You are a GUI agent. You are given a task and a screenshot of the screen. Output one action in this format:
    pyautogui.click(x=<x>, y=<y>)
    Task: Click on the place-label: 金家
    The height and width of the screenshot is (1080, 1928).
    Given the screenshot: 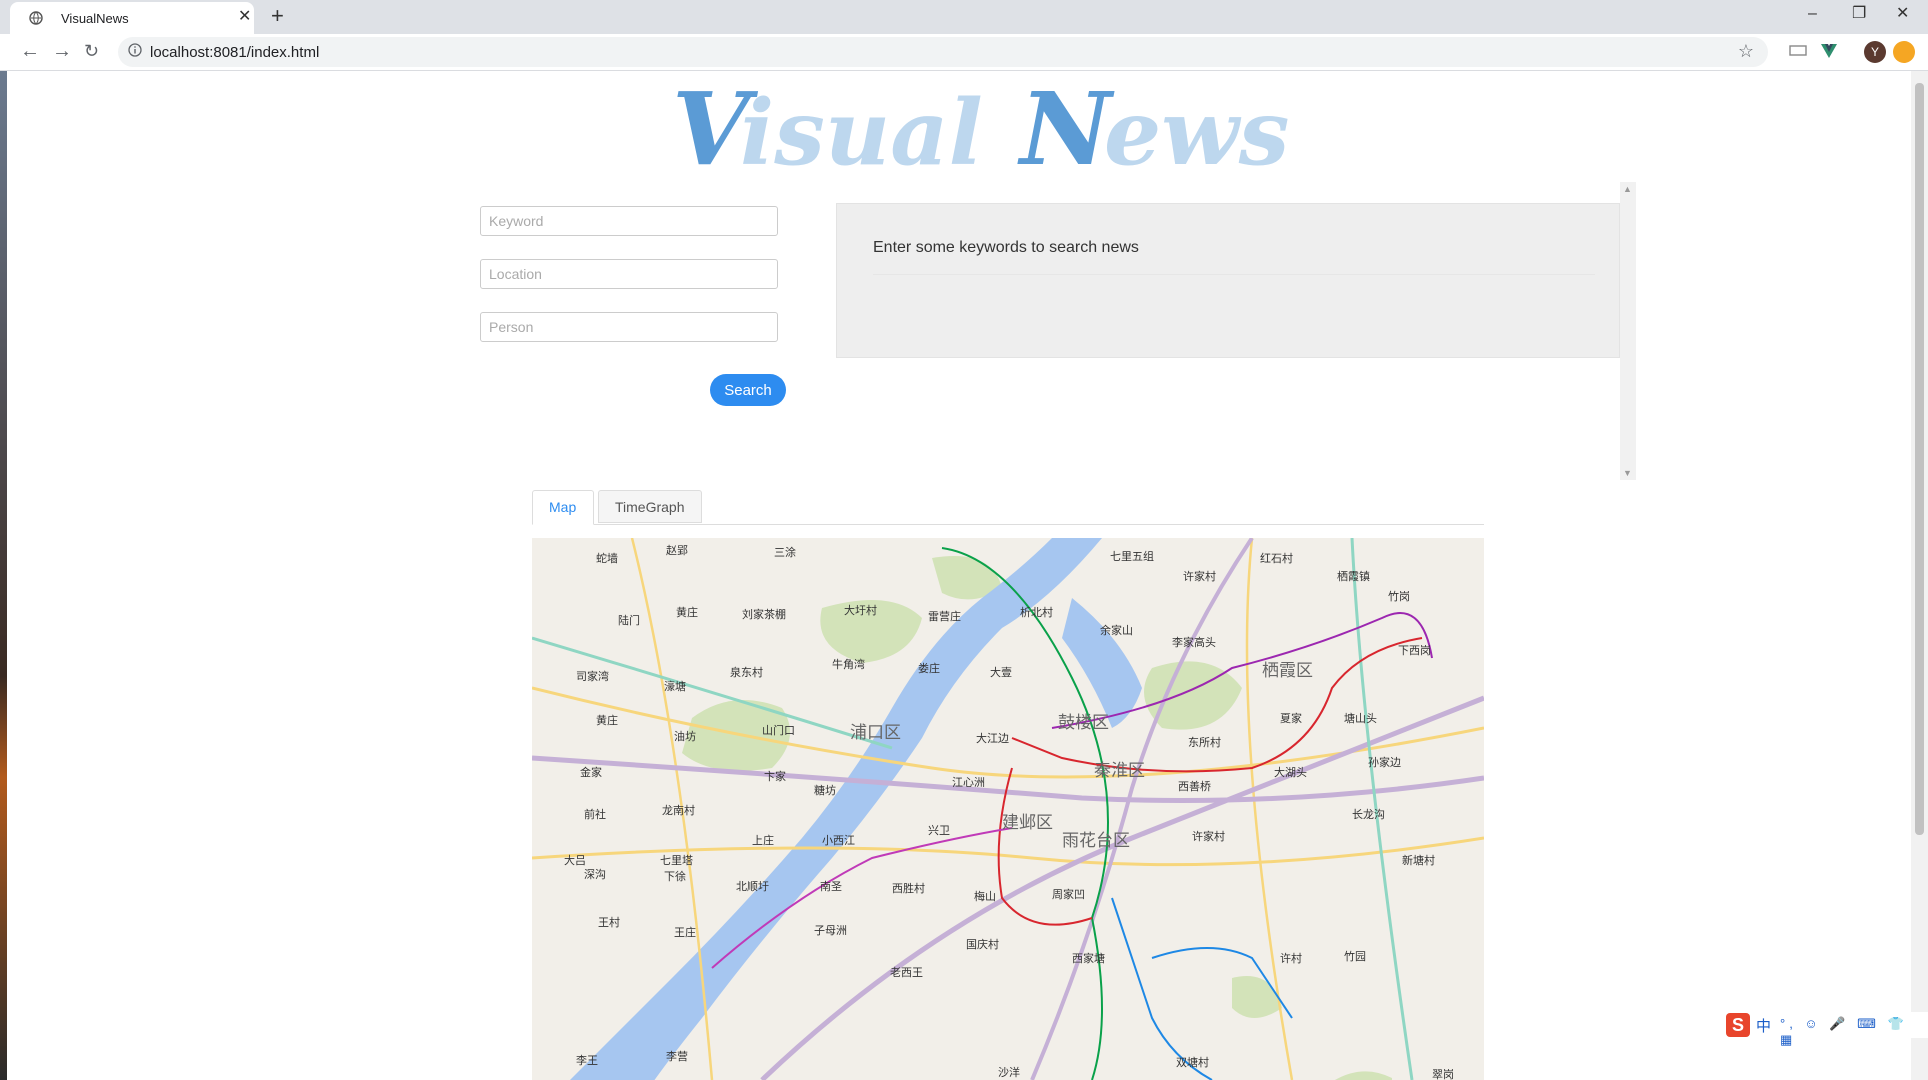 What is the action you would take?
    pyautogui.click(x=591, y=773)
    